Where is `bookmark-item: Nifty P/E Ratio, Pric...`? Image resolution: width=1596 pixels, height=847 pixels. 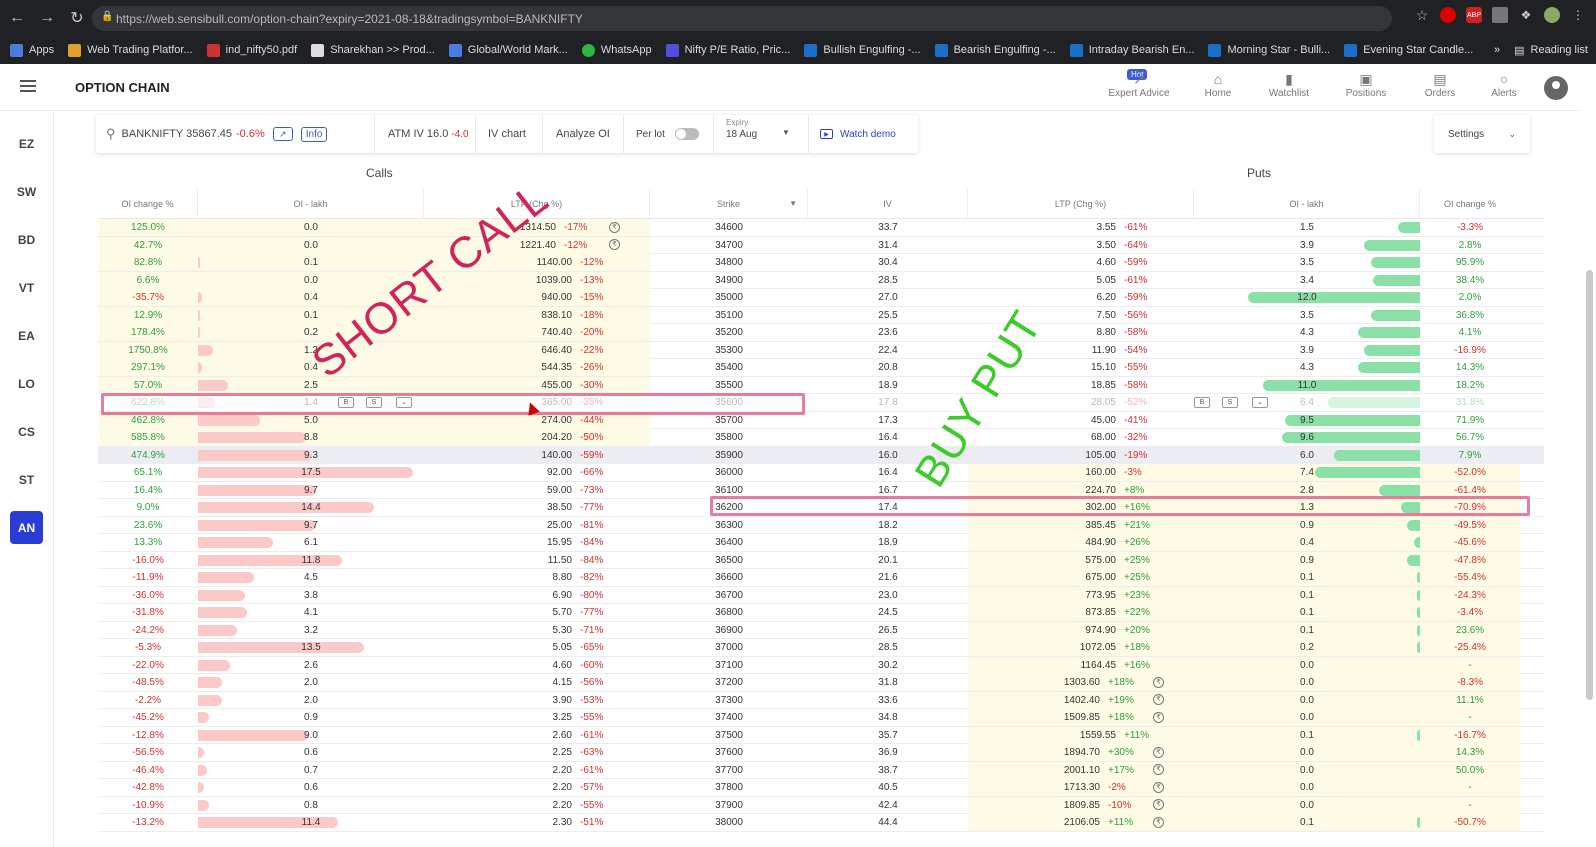 bookmark-item: Nifty P/E Ratio, Pric... is located at coordinates (727, 50).